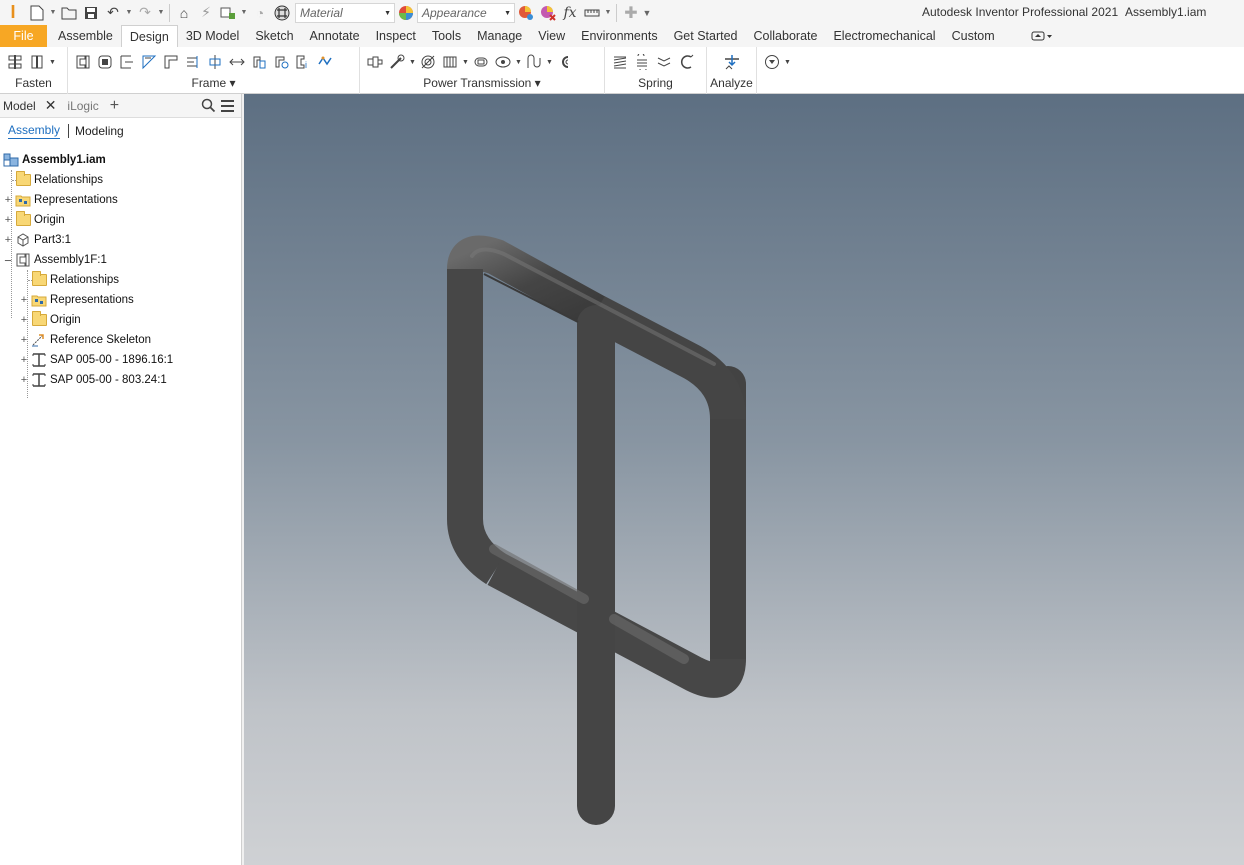  What do you see at coordinates (631, 13) in the screenshot?
I see `plus-icon: ✚` at bounding box center [631, 13].